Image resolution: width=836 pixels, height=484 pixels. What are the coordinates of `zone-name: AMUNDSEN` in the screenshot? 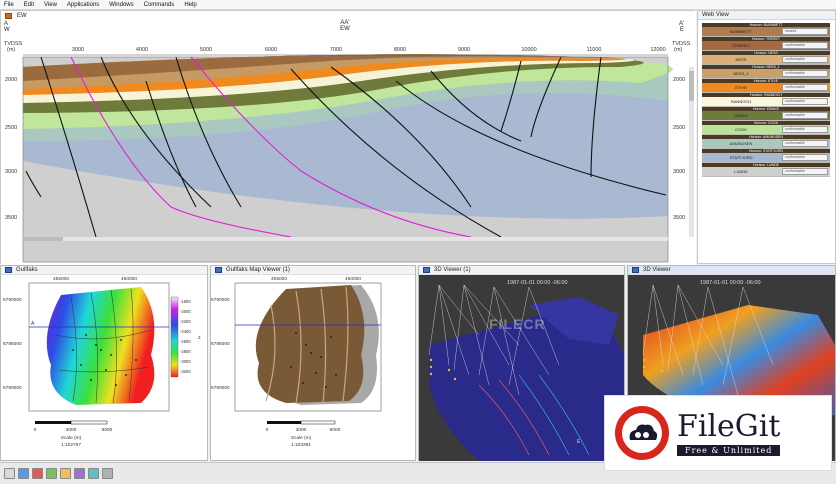 It's located at (741, 143).